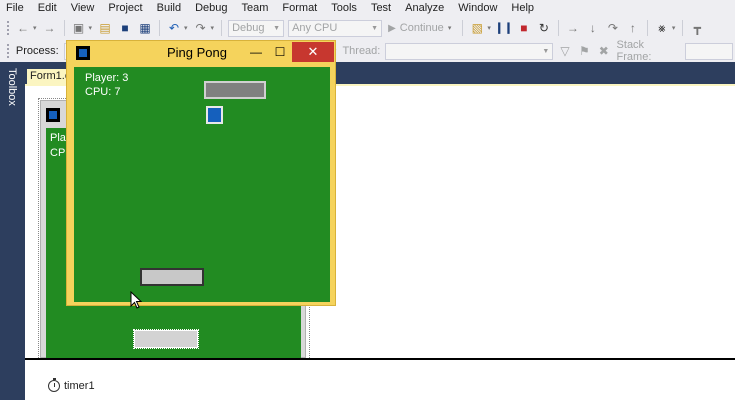 The width and height of the screenshot is (735, 400). Describe the element at coordinates (634, 51) in the screenshot. I see `stack-frame-label: Stack Frame:` at that location.